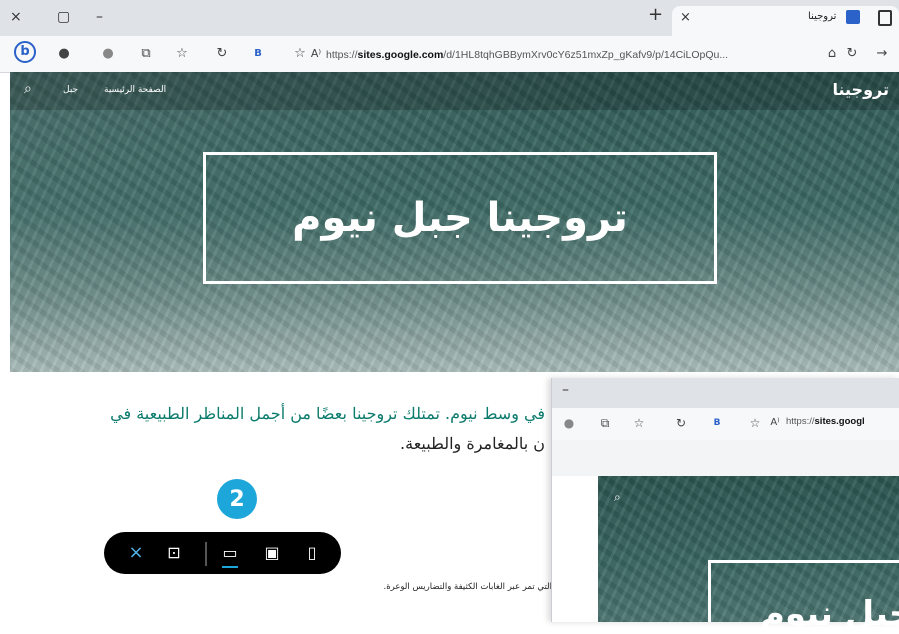 This screenshot has width=899, height=634. What do you see at coordinates (28, 89) in the screenshot?
I see `search-icon: ⌕` at bounding box center [28, 89].